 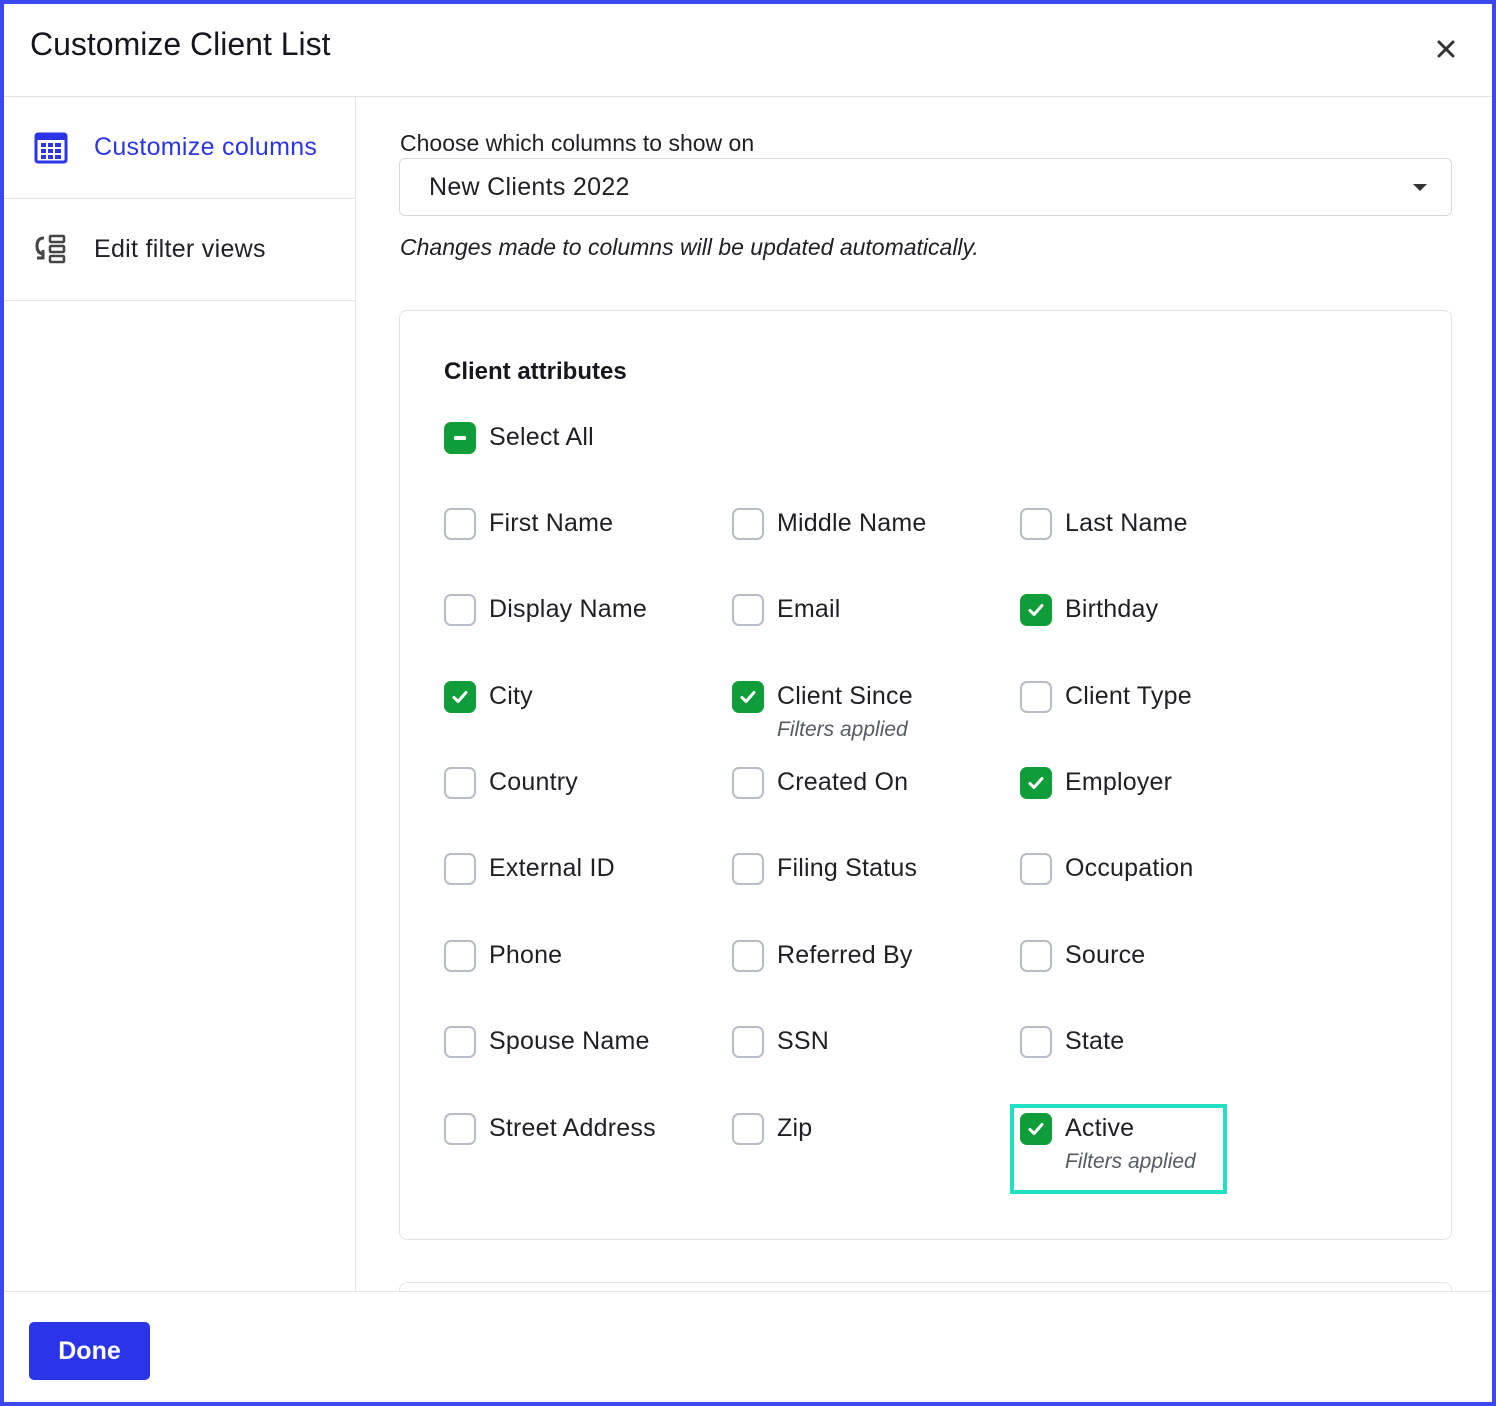 What do you see at coordinates (843, 782) in the screenshot?
I see `checkbox-label: Created On` at bounding box center [843, 782].